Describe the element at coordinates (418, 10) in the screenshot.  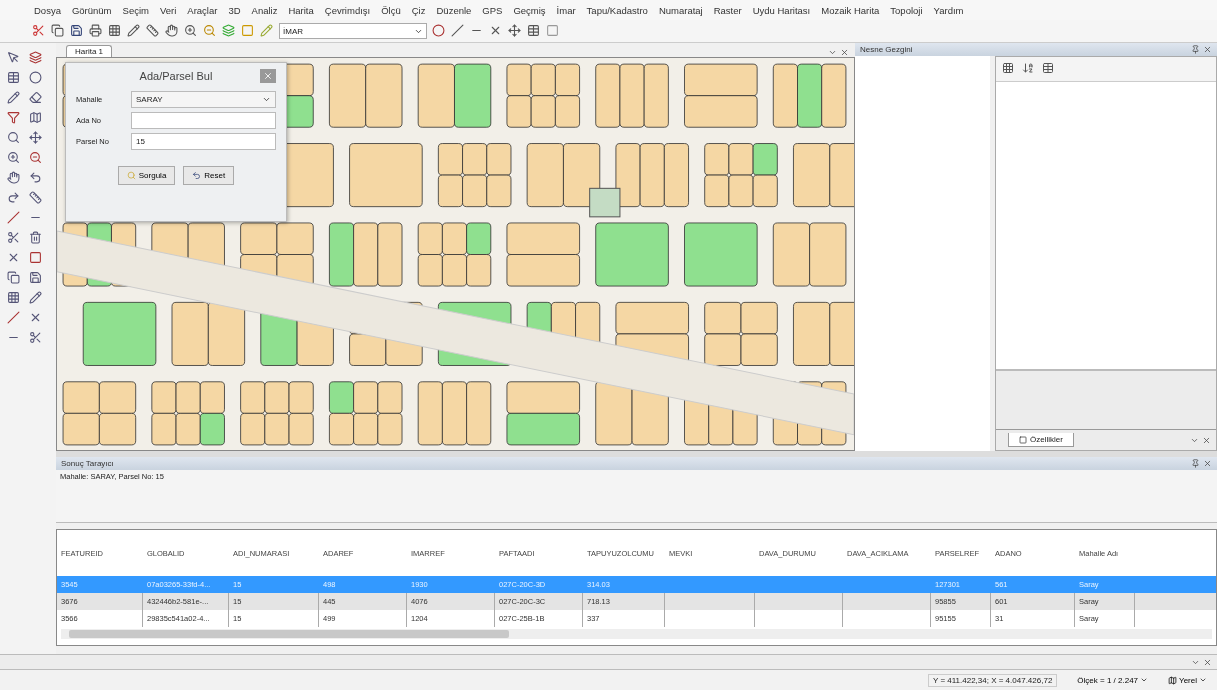
I see `menu-item: Çiz` at that location.